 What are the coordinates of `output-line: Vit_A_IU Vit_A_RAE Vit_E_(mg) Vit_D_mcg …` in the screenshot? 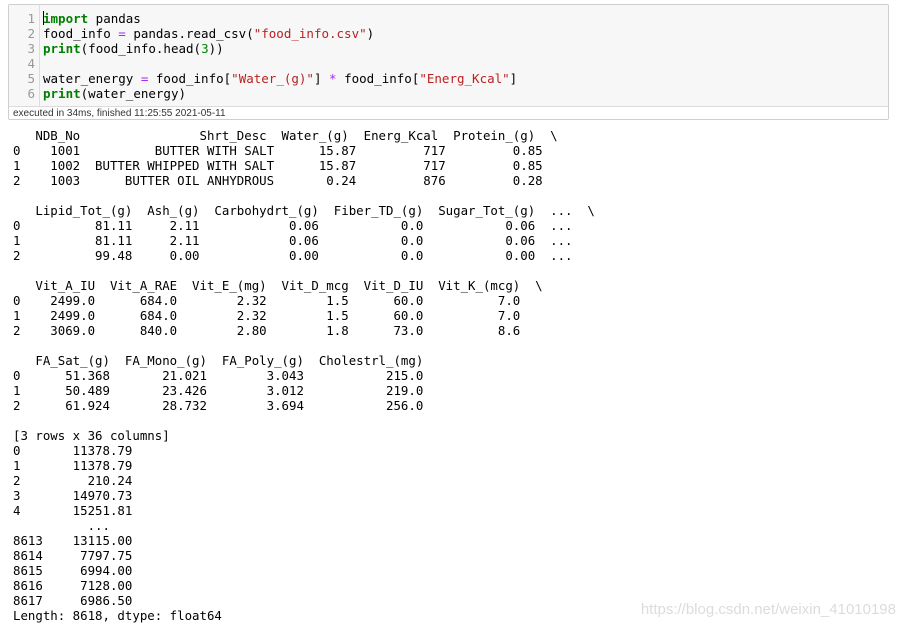 It's located at (278, 285).